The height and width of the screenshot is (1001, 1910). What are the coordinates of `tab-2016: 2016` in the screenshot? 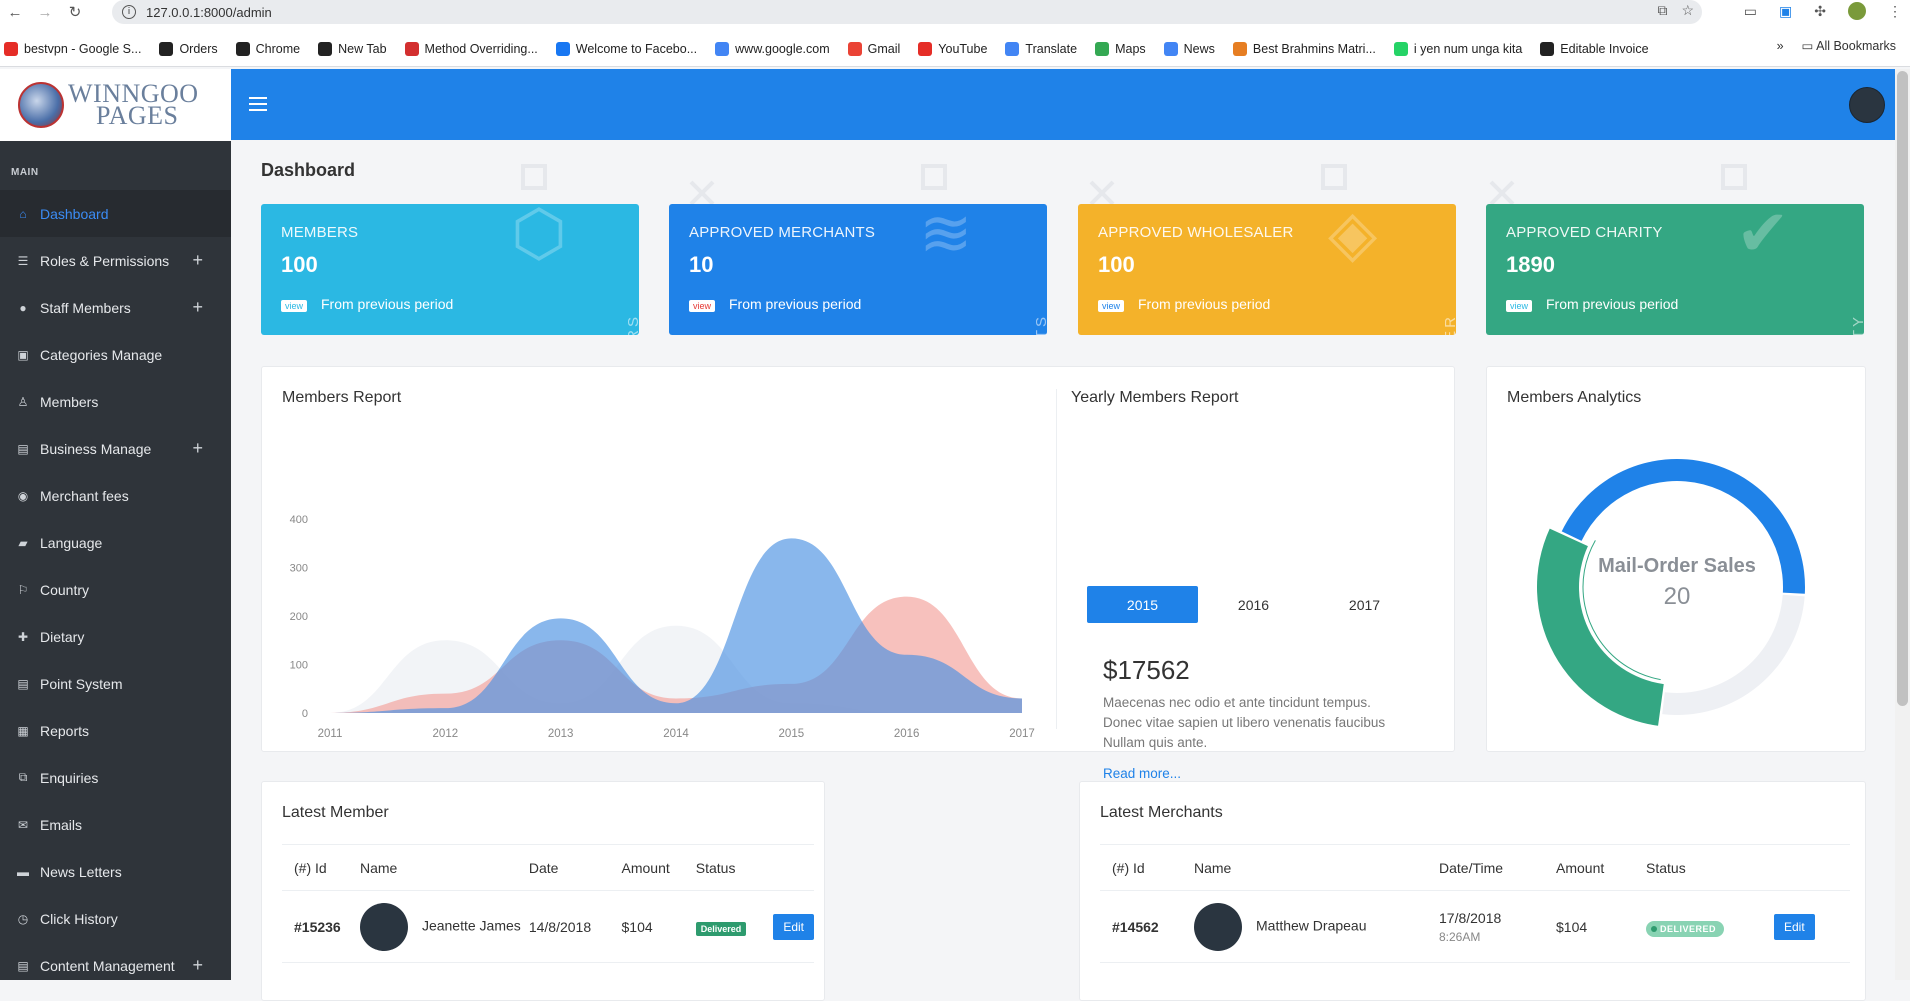 It's located at (1253, 604).